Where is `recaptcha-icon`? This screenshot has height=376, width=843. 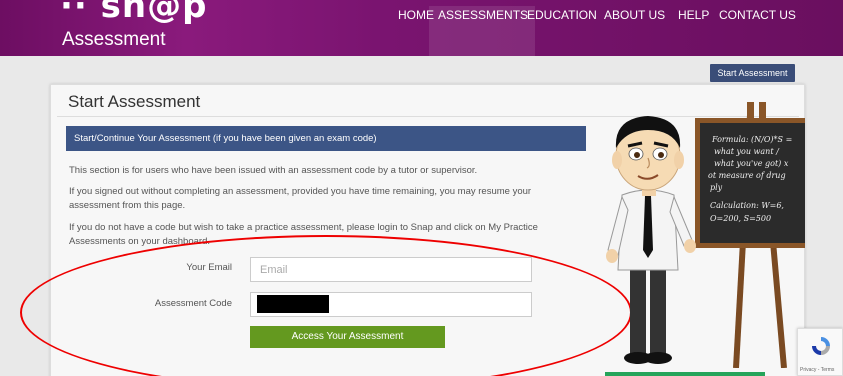
recaptcha-icon is located at coordinates (821, 346).